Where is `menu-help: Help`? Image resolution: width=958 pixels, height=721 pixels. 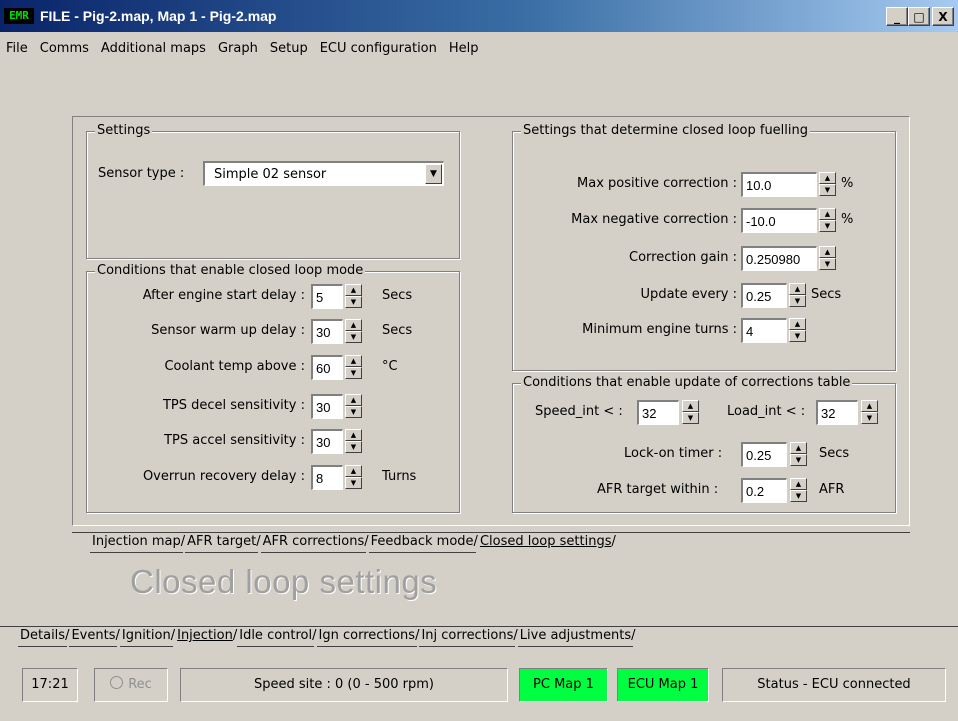
menu-help: Help is located at coordinates (464, 49).